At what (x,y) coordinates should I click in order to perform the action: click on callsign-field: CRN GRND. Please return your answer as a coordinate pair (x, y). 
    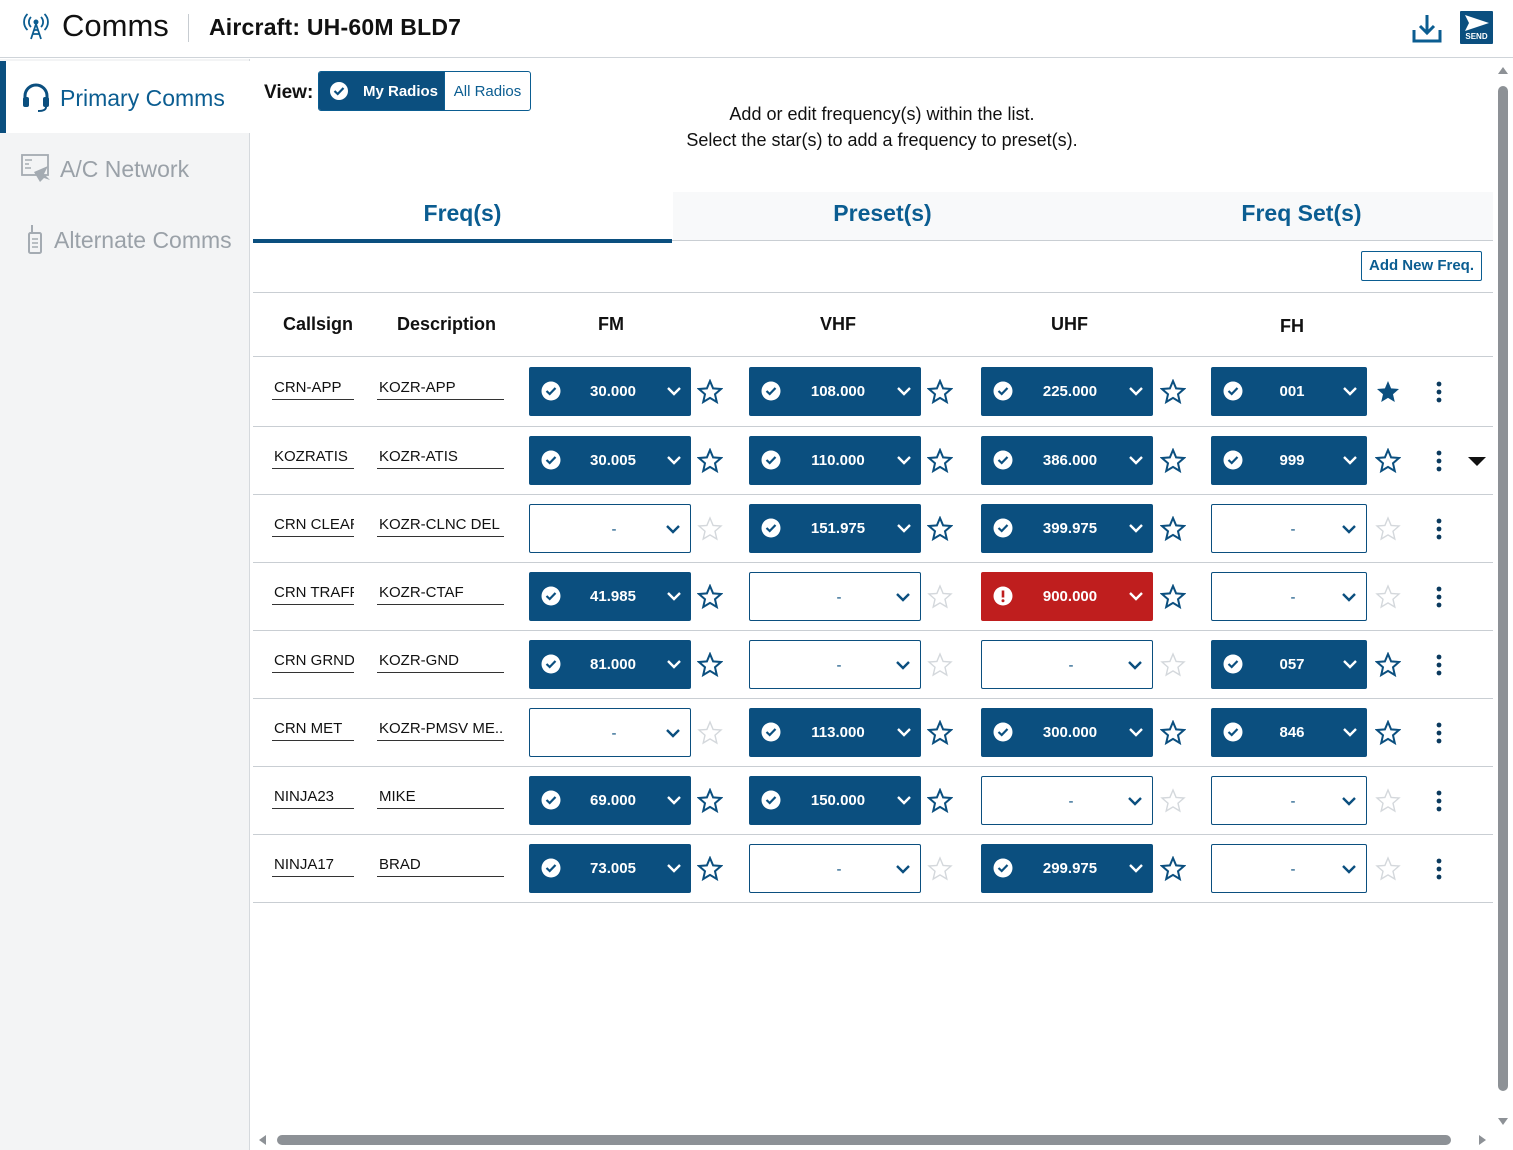
    Looking at the image, I should click on (313, 662).